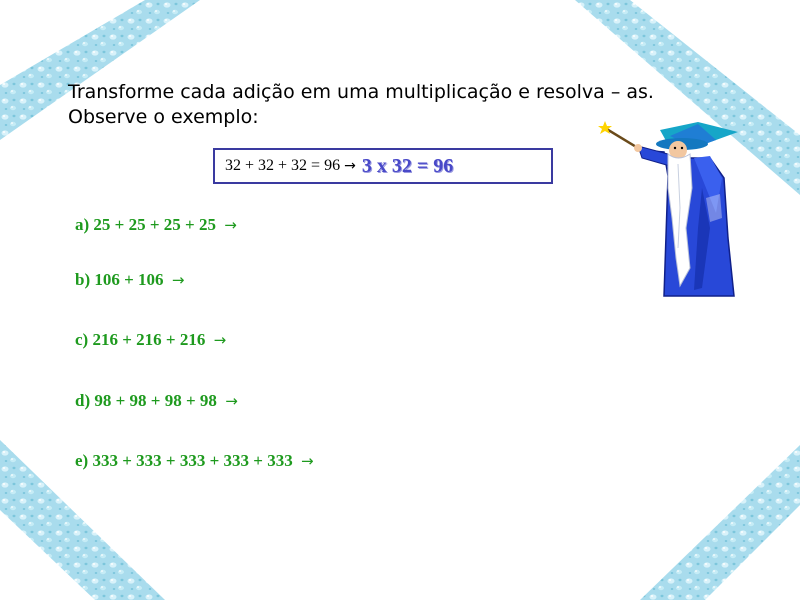 The image size is (800, 600). Describe the element at coordinates (146, 400) in the screenshot. I see `exercise-text: d) 98 + 98 + 98 + 98` at that location.